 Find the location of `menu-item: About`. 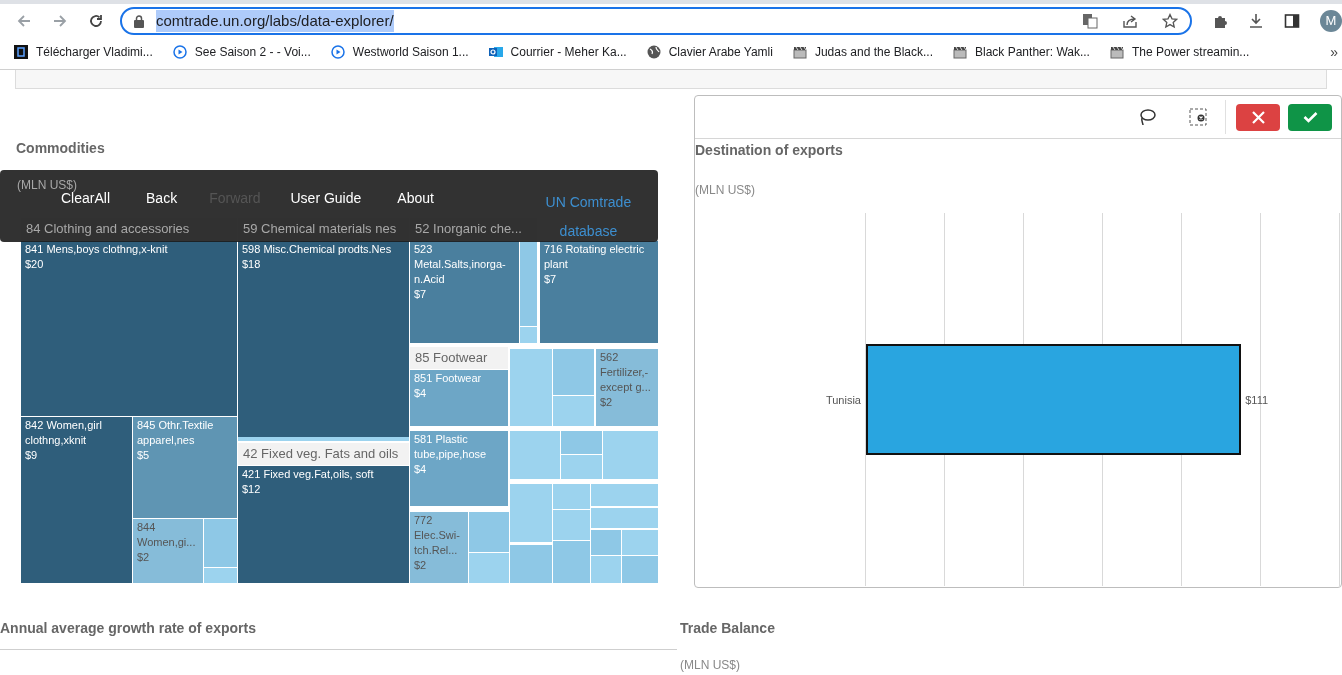

menu-item: About is located at coordinates (415, 198).